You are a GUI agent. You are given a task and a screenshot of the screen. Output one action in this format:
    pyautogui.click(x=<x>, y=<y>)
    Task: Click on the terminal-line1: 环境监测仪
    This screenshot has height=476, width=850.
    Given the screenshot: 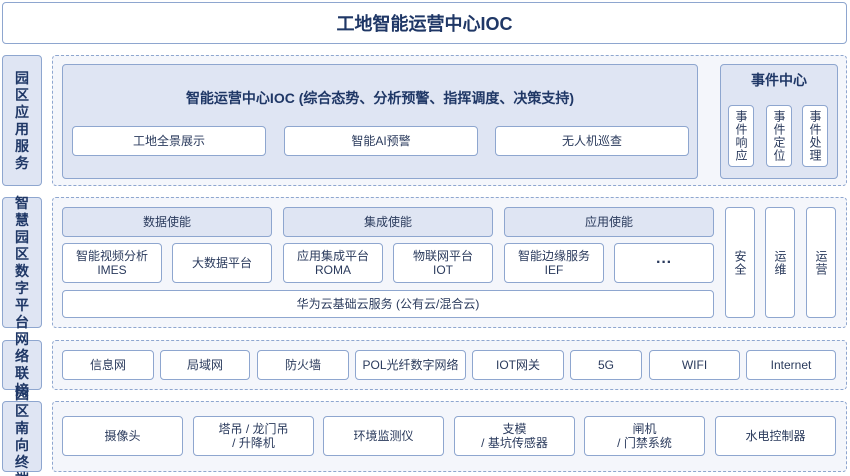 What is the action you would take?
    pyautogui.click(x=383, y=436)
    